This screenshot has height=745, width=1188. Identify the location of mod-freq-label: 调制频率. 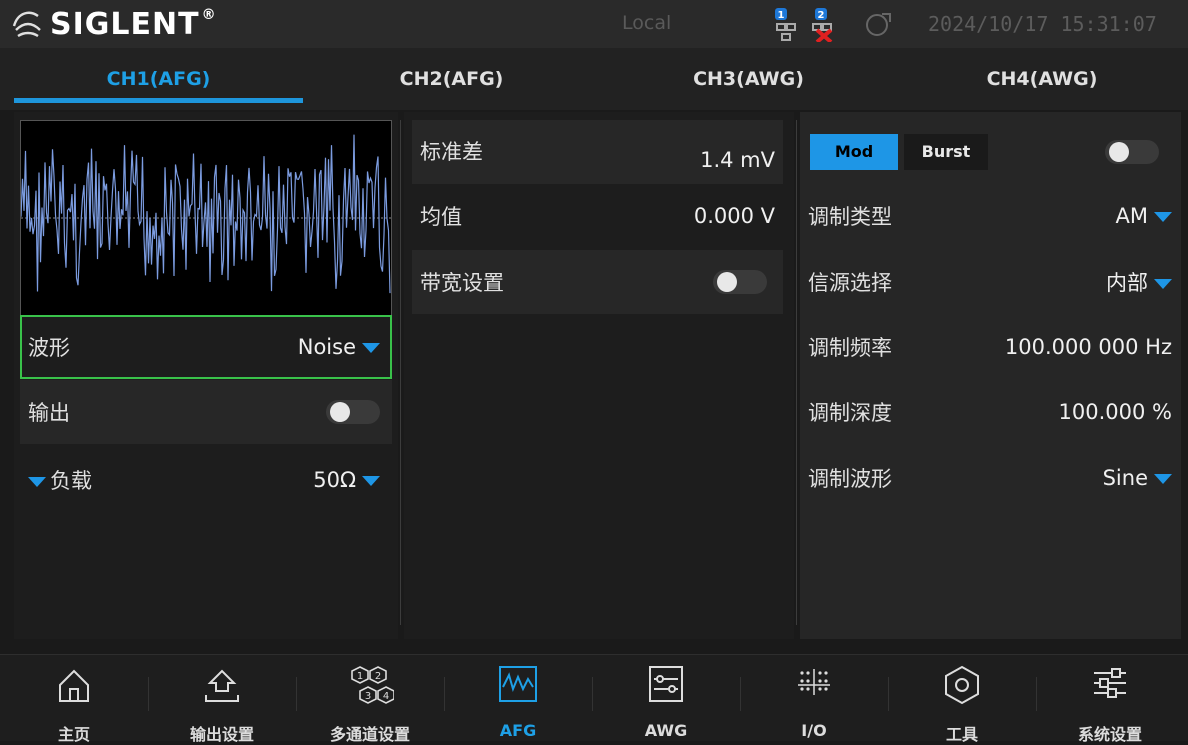
(850, 348).